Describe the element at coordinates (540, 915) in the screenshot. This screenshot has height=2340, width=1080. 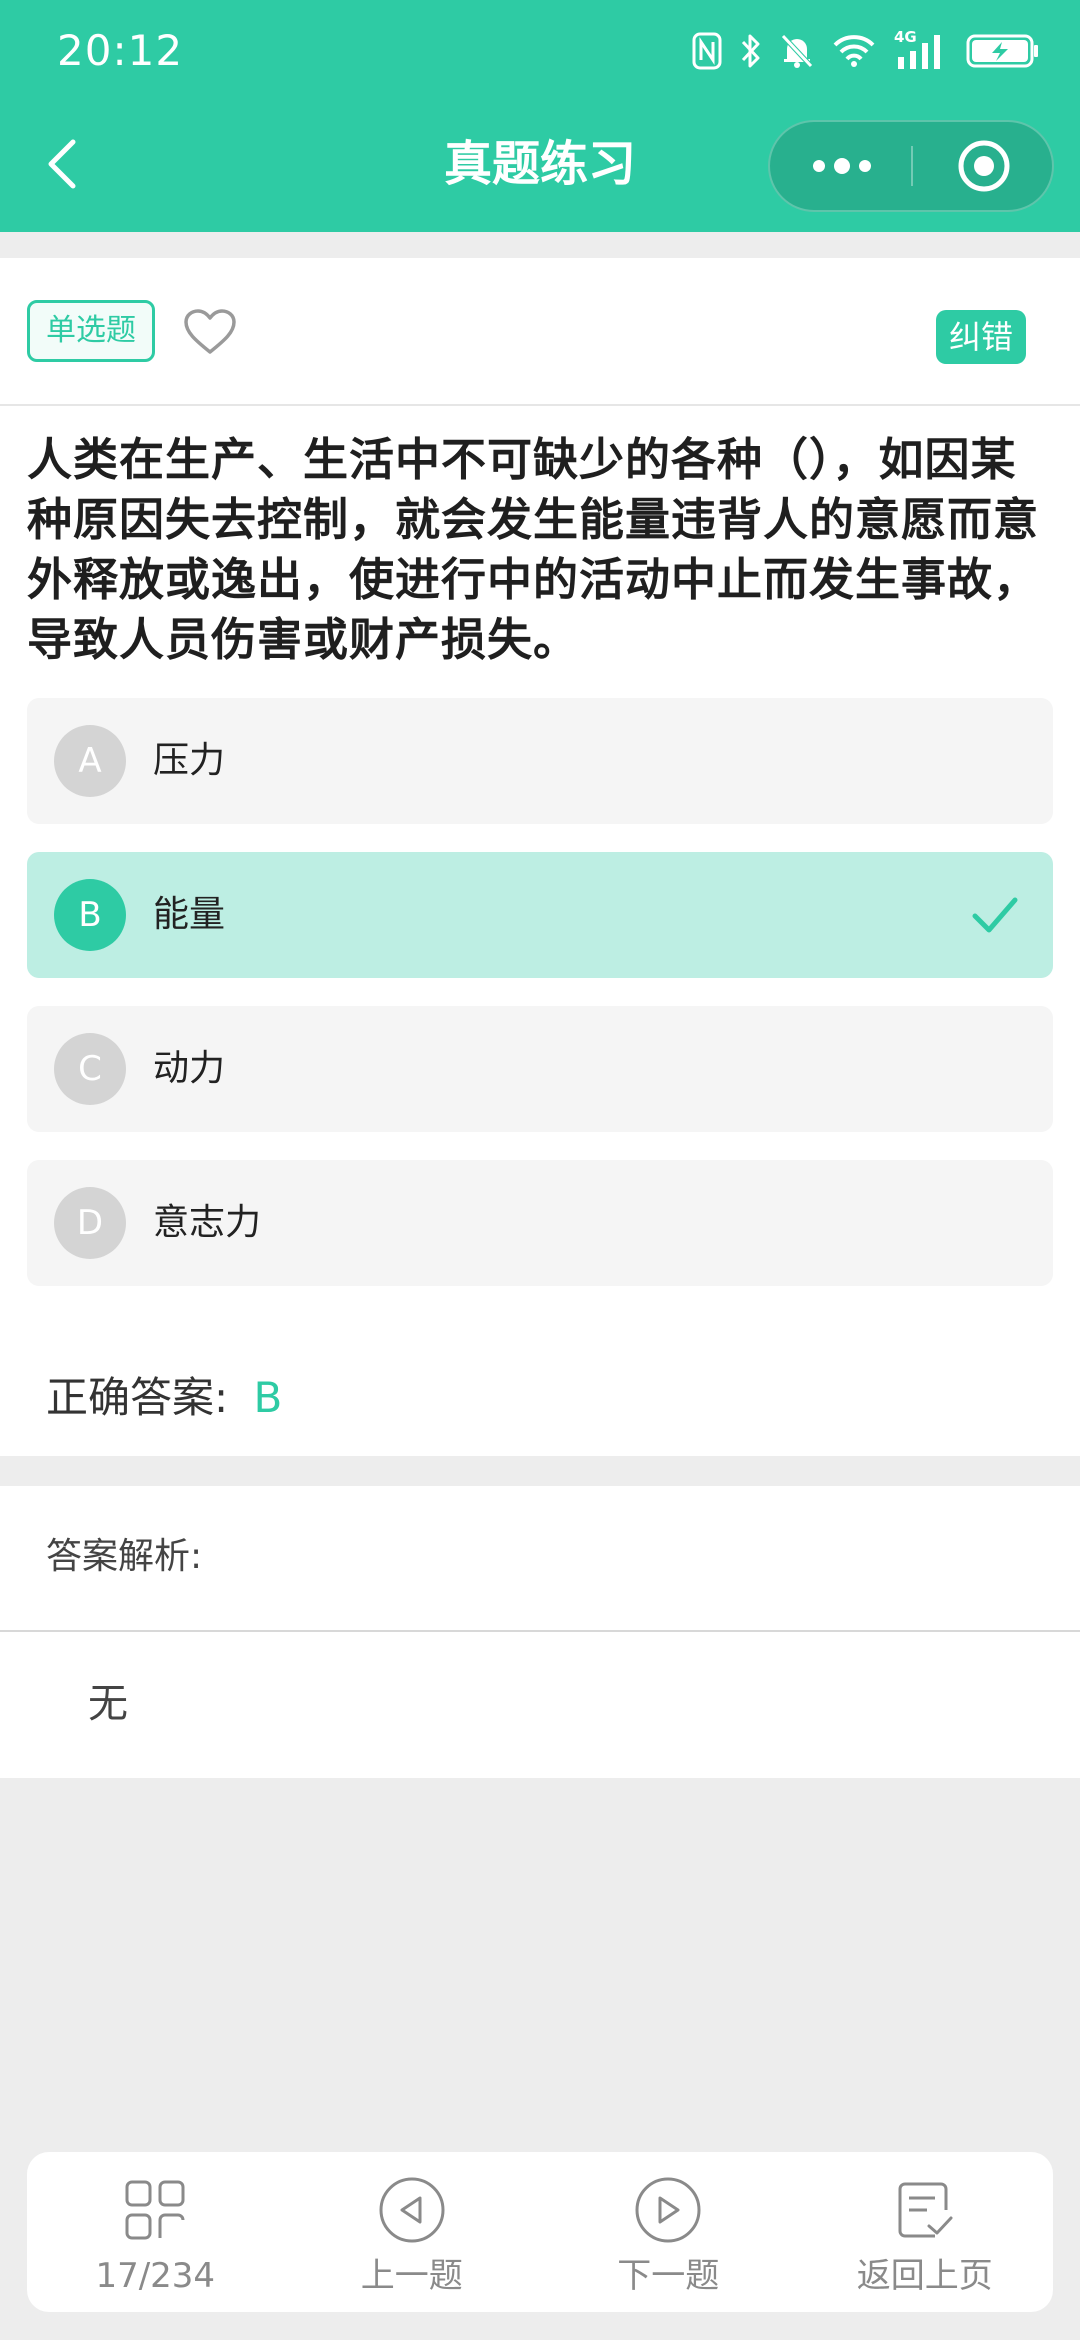
I see `option-b: B 能量` at that location.